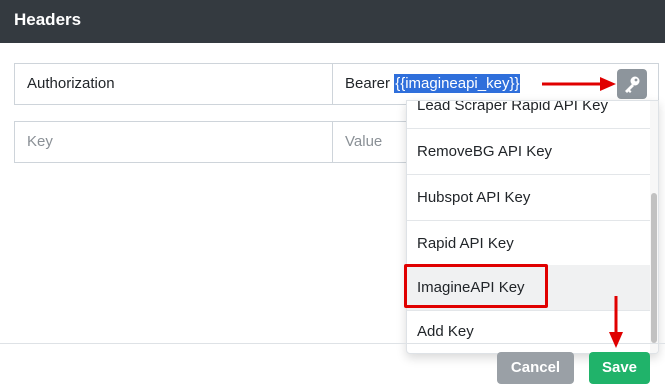 The width and height of the screenshot is (665, 391). I want to click on dropdown-scroll-thumb, so click(654, 268).